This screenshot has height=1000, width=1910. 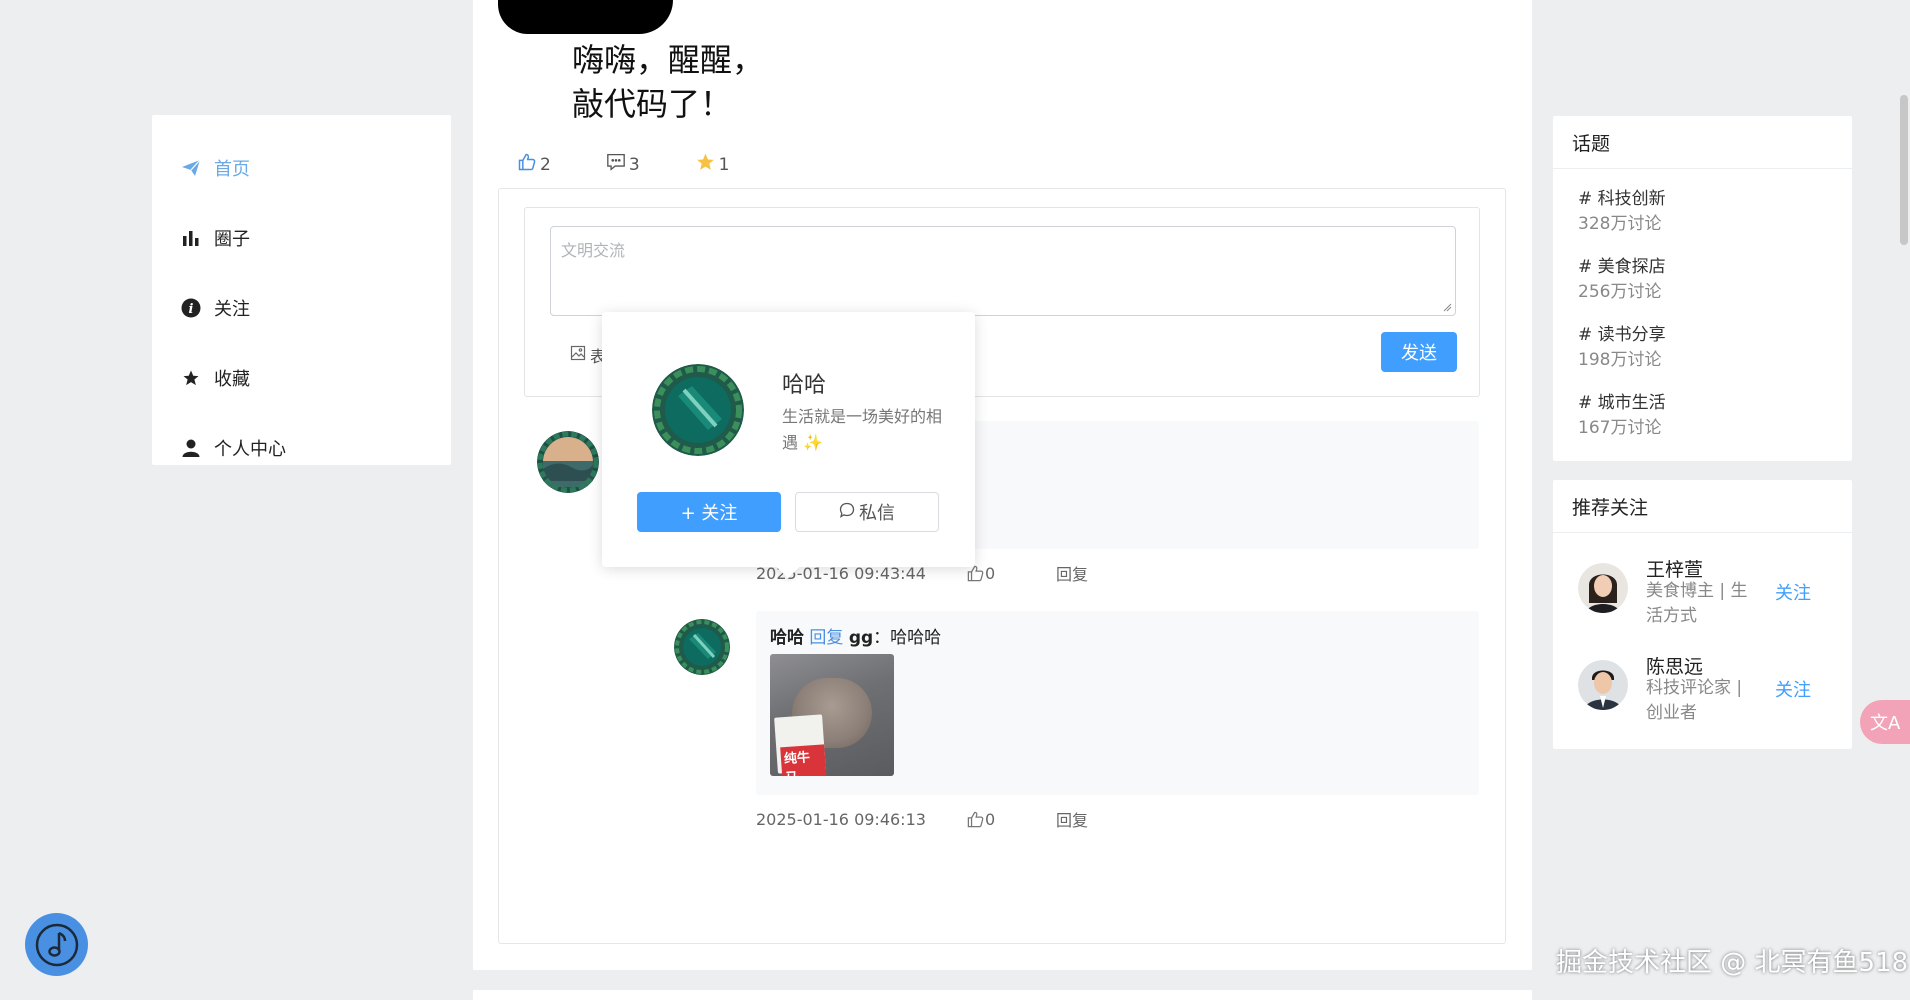 What do you see at coordinates (301, 308) in the screenshot?
I see `nav-item-follow: i 关注` at bounding box center [301, 308].